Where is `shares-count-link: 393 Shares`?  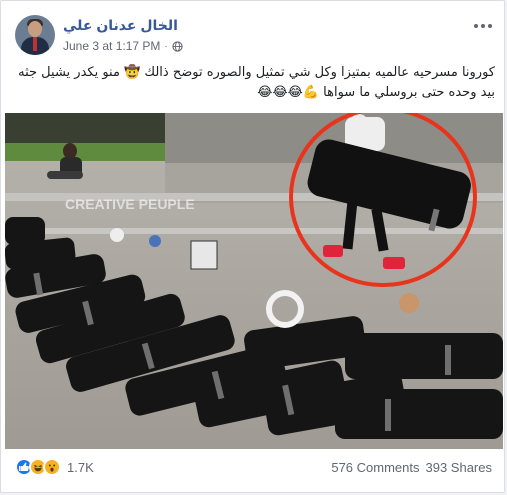 shares-count-link: 393 Shares is located at coordinates (459, 467).